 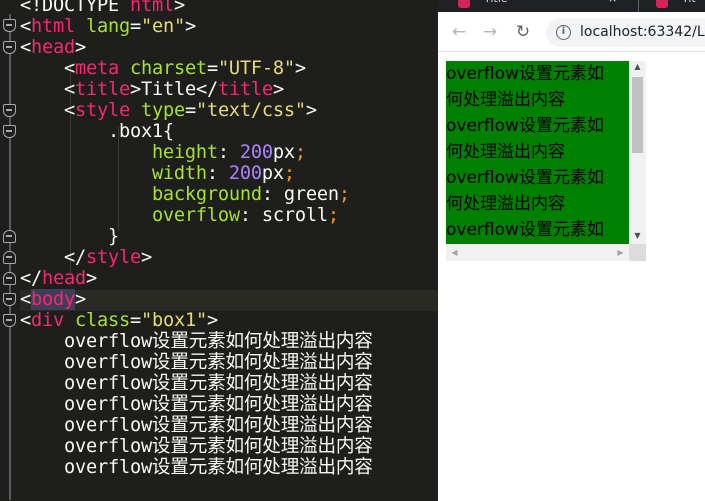 I want to click on code-token: : scroll, so click(x=283, y=215).